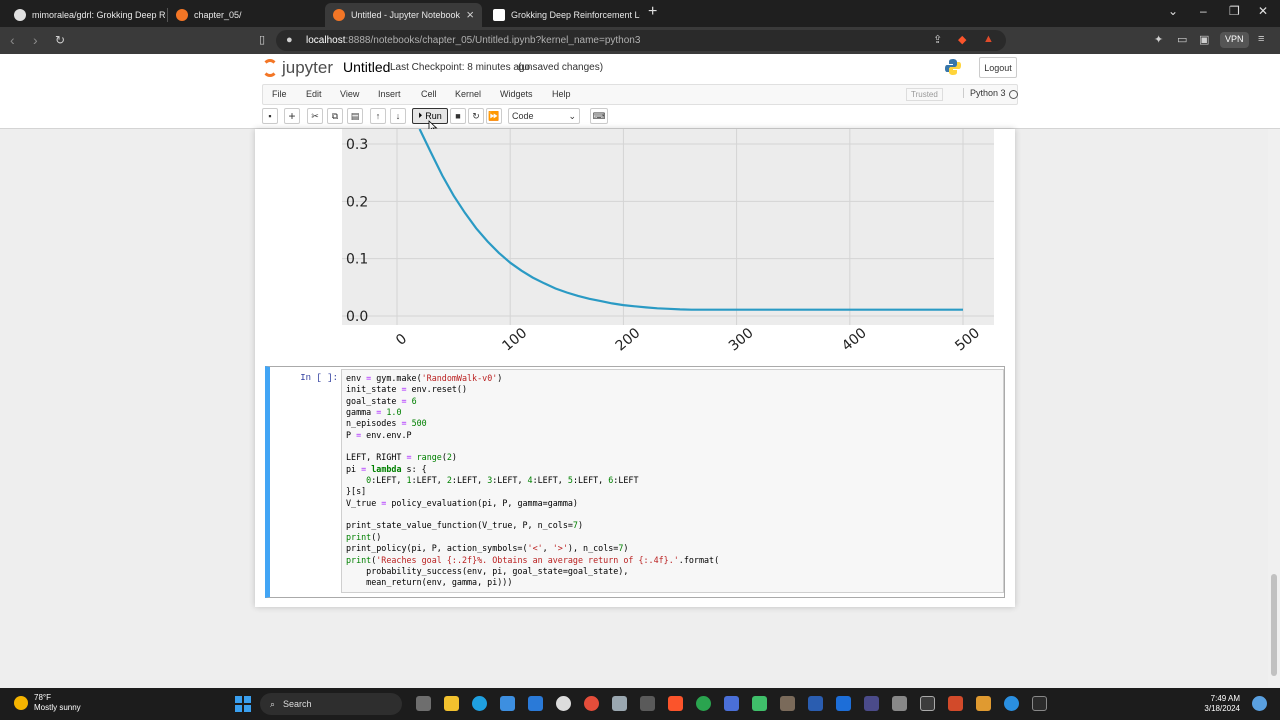  I want to click on menu-insert: Insert, so click(389, 94).